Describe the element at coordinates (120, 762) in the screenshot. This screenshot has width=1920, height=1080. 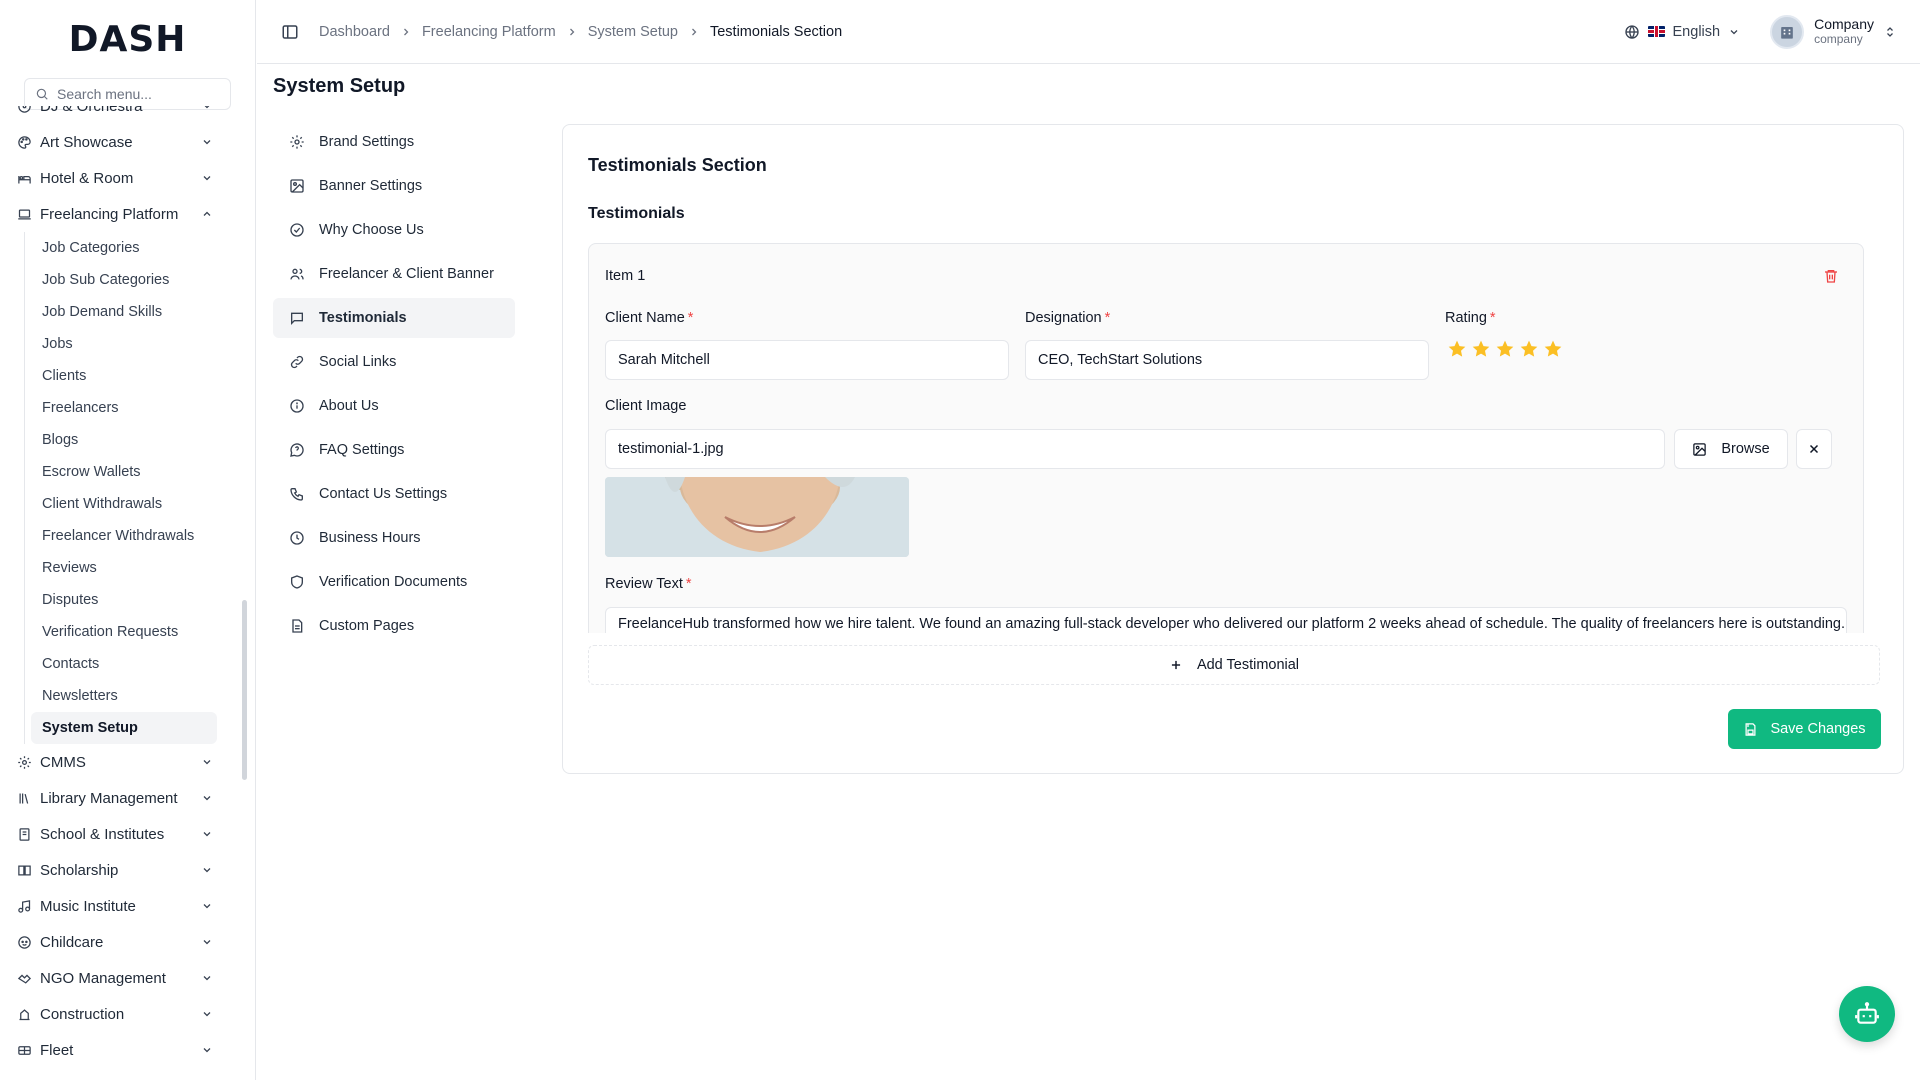
I see `sidebar-item-cmms: CMMS` at that location.